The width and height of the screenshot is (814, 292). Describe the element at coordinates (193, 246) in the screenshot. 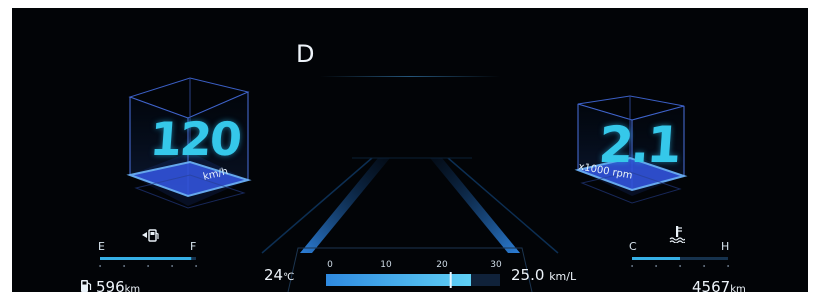

I see `fuel-full-label: F` at that location.